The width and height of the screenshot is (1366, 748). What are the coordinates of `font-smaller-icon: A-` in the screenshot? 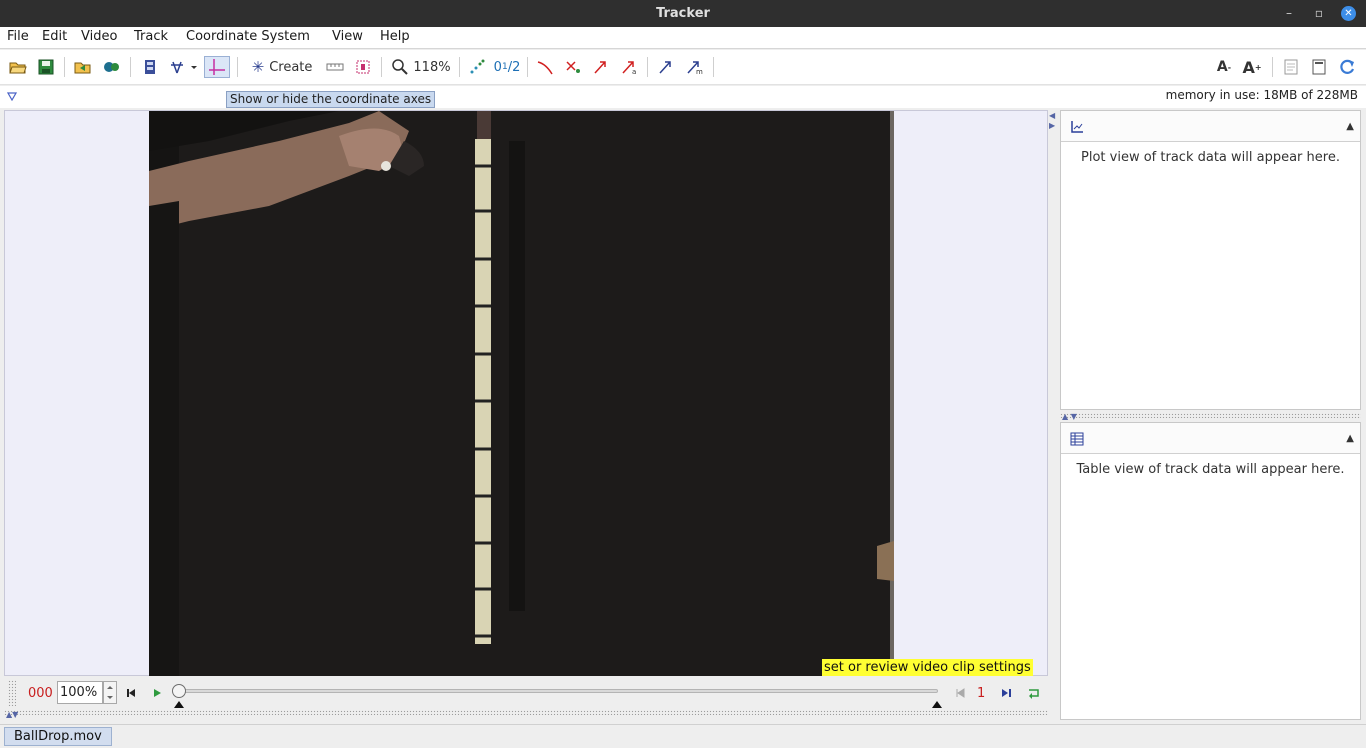 It's located at (1224, 67).